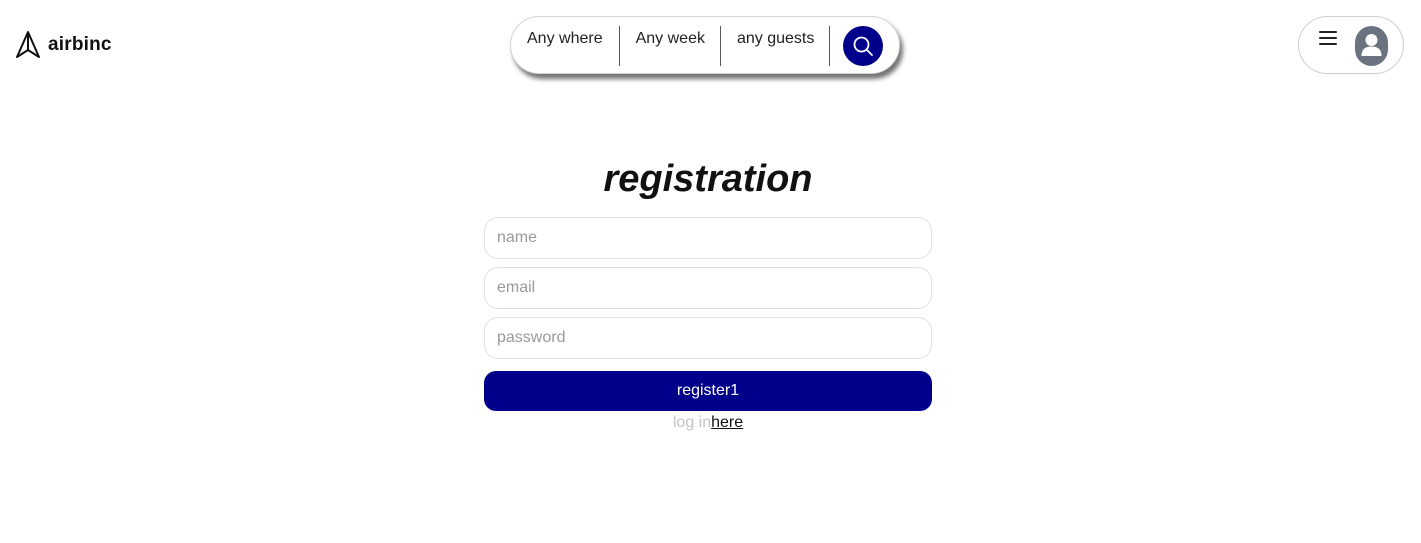 This screenshot has height=543, width=1421. I want to click on register-button: register1, so click(708, 391).